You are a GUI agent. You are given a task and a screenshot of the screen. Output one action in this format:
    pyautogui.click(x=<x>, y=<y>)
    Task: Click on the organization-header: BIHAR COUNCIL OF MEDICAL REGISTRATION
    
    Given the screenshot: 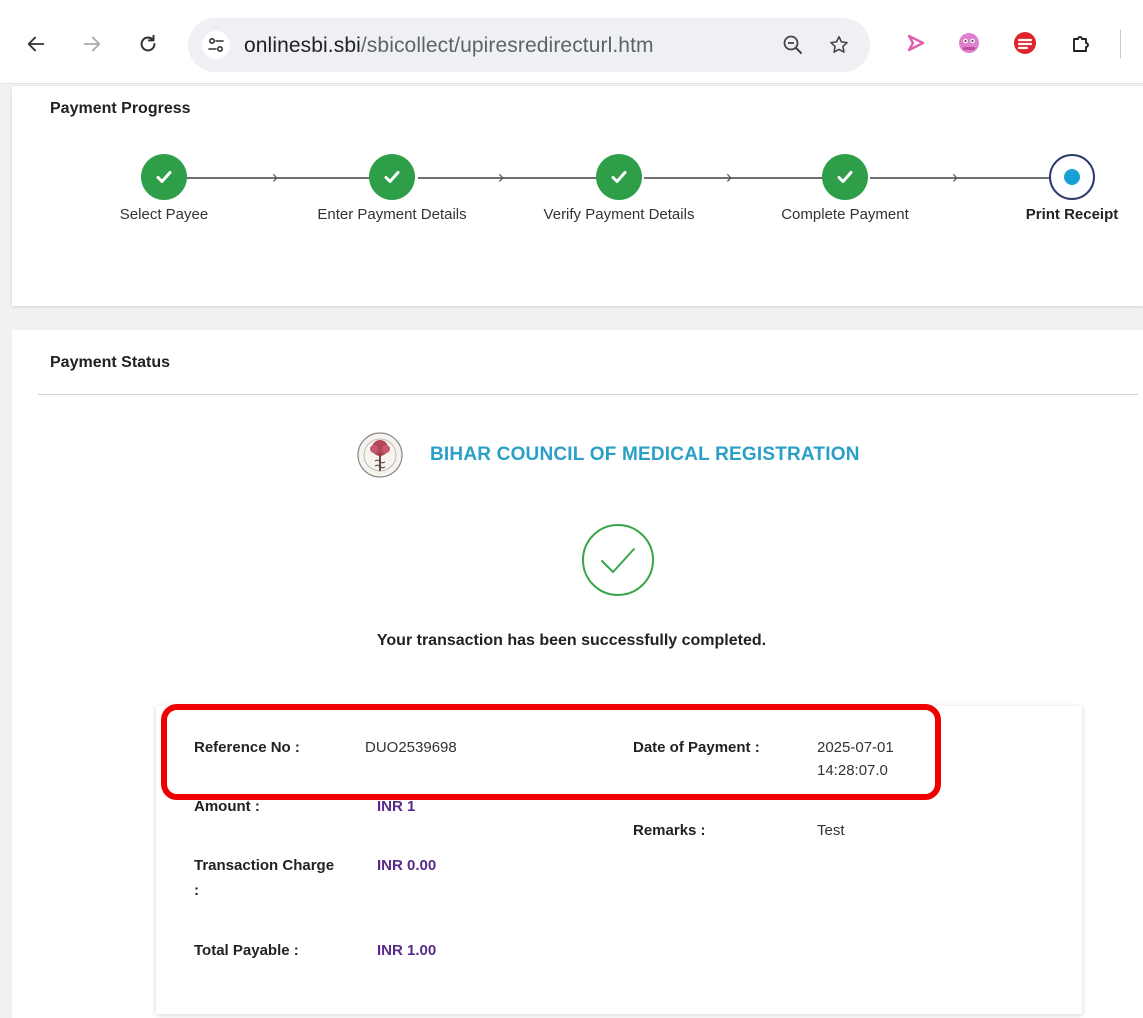 What is the action you would take?
    pyautogui.click(x=602, y=455)
    